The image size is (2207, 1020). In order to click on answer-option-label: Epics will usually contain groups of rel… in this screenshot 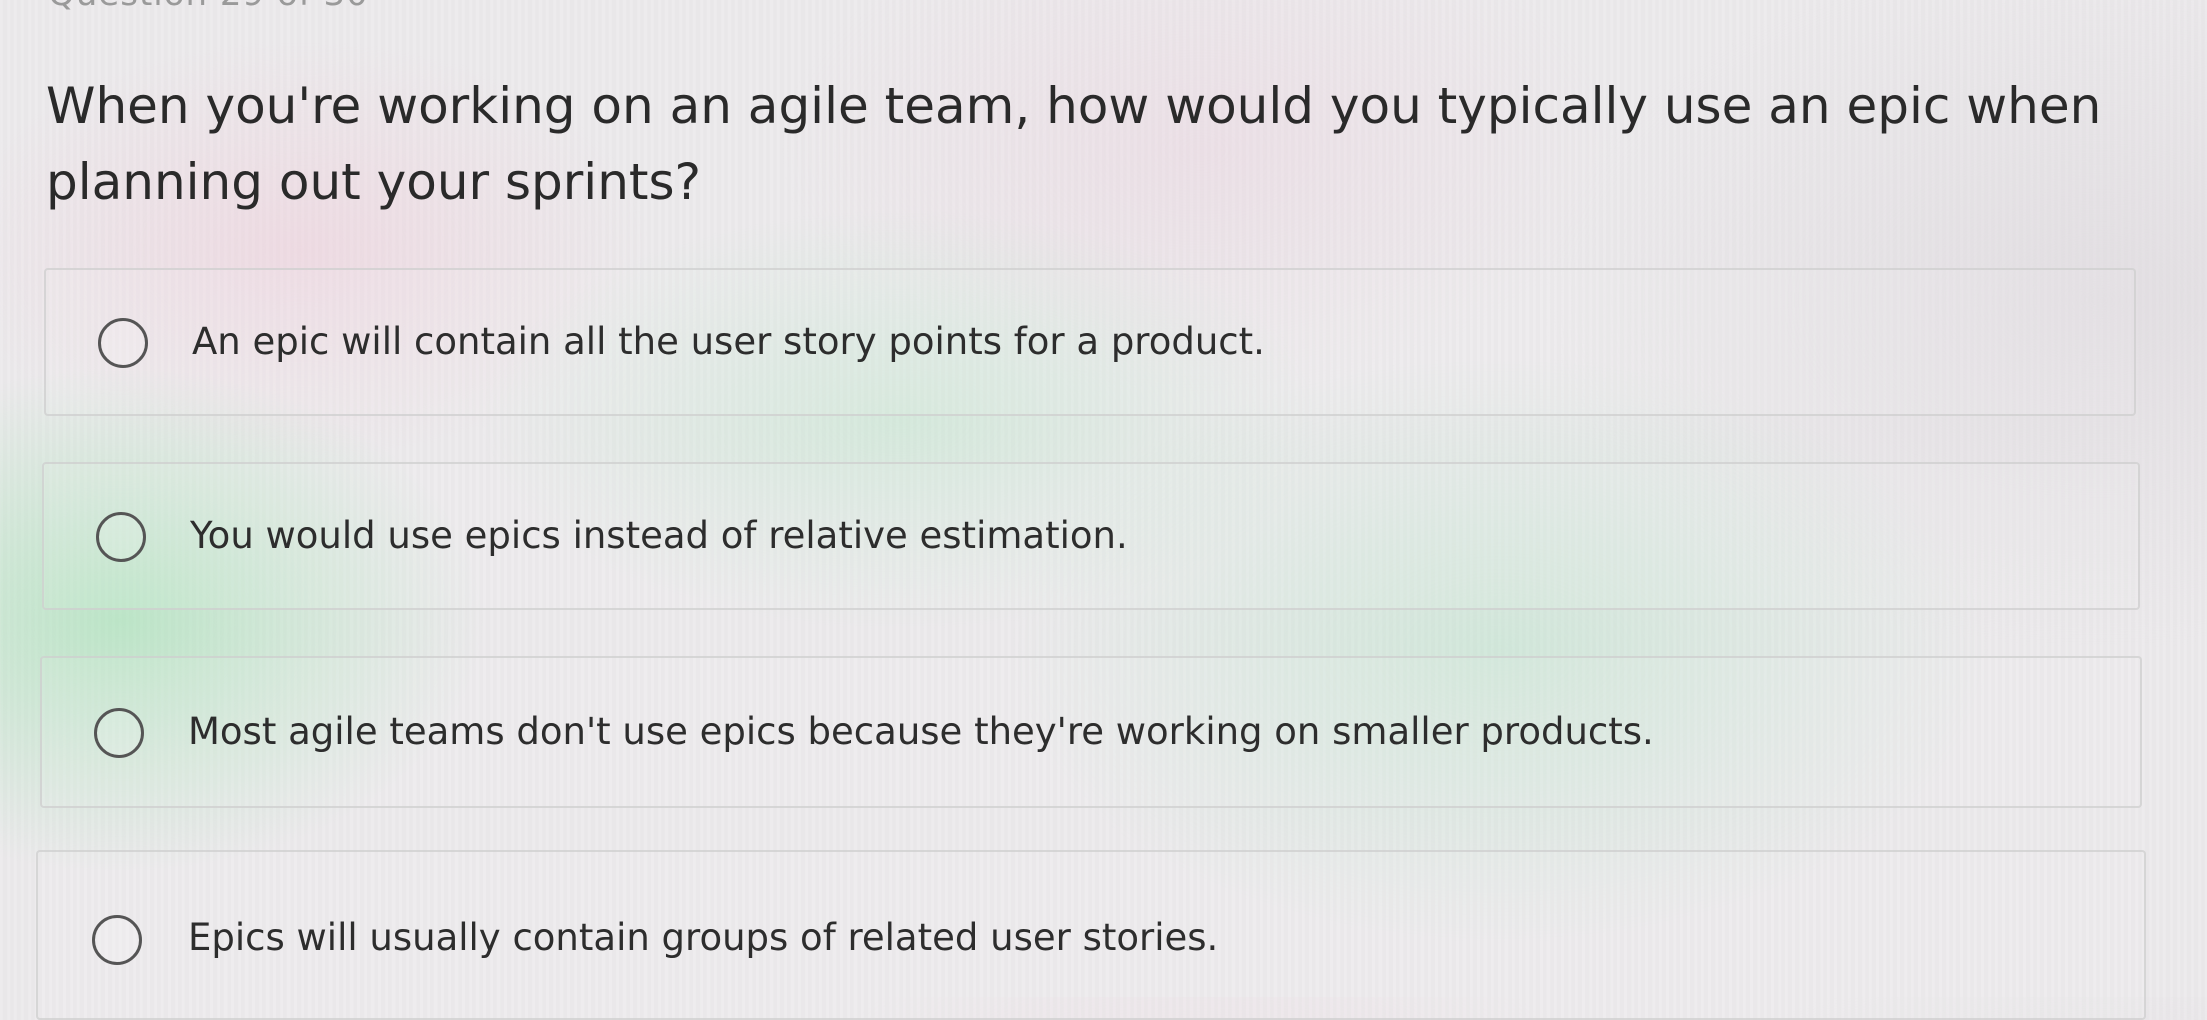, I will do `click(703, 937)`.